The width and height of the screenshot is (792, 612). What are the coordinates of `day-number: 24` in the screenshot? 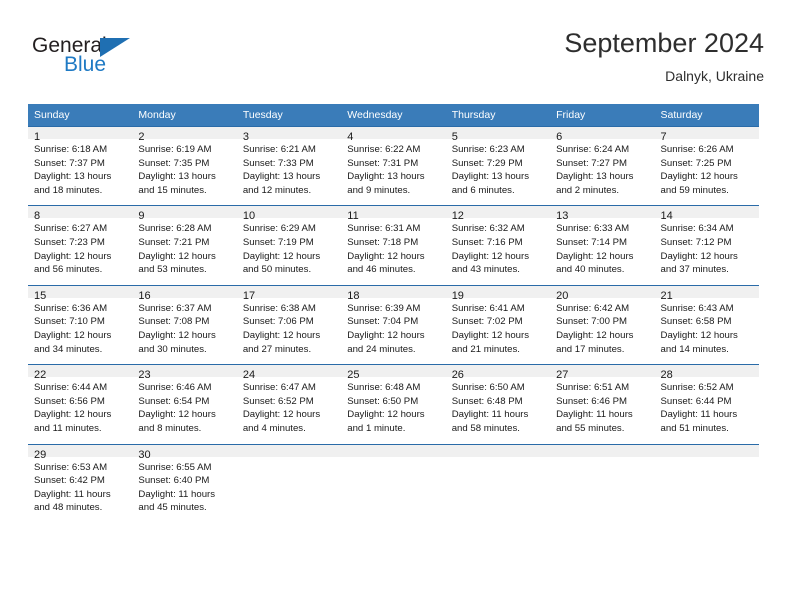 It's located at (289, 373).